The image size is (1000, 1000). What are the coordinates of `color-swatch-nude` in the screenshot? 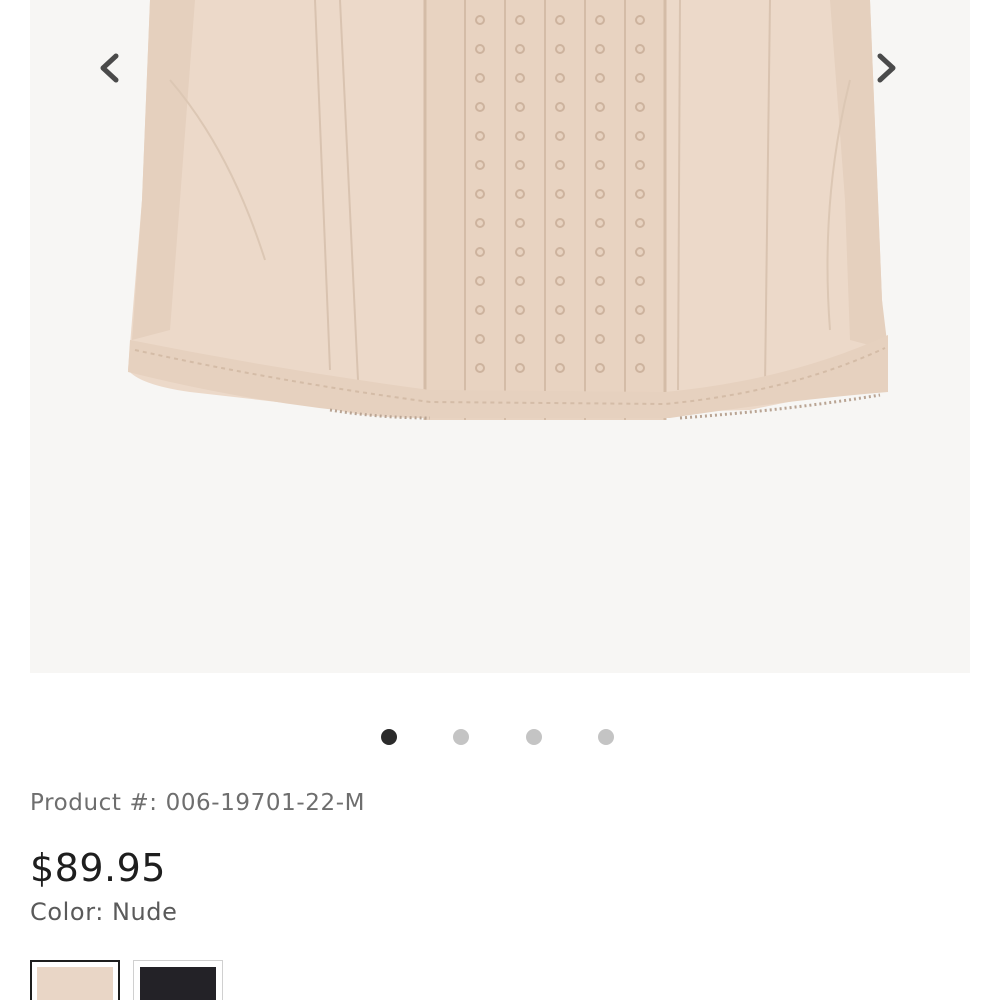 It's located at (75, 980).